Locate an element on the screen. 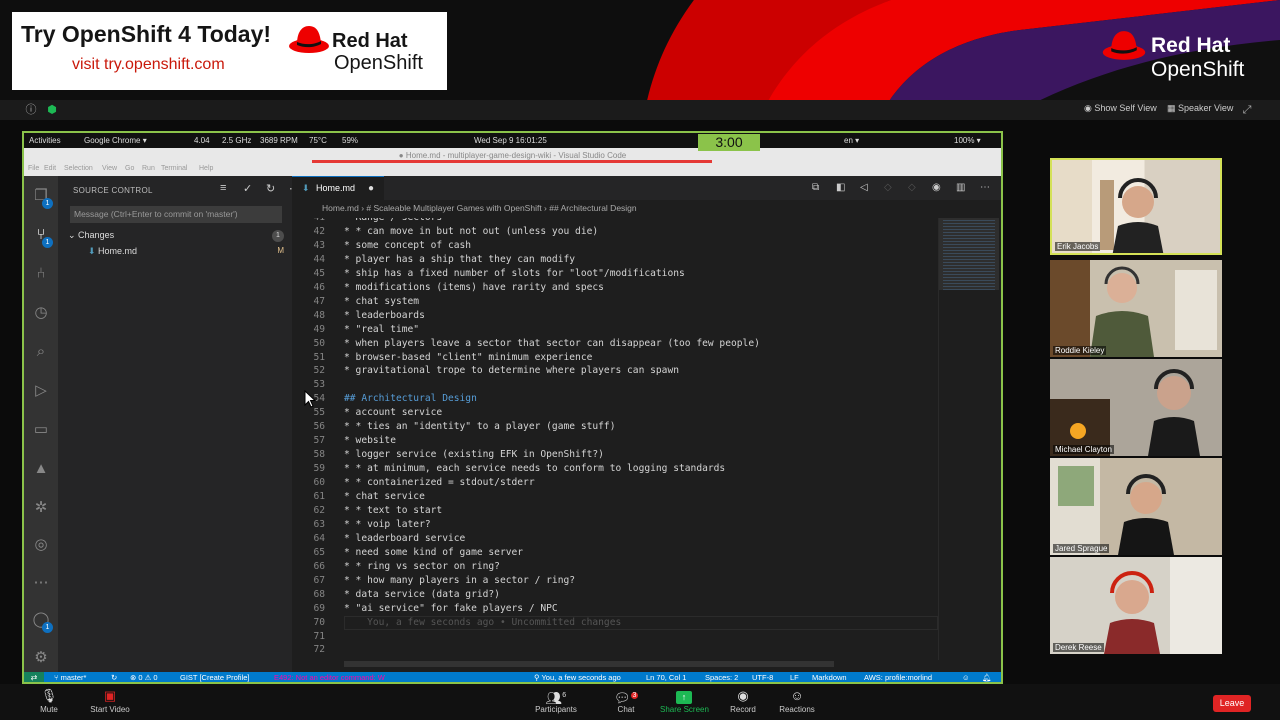 The height and width of the screenshot is (720, 1280). show-self-view-button: ◉ Show Self View is located at coordinates (1120, 108).